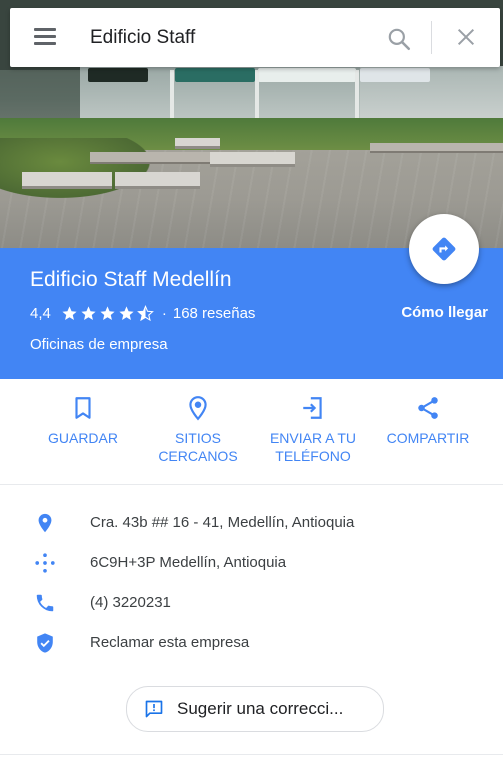 Image resolution: width=503 pixels, height=759 pixels. Describe the element at coordinates (170, 642) in the screenshot. I see `claim-business-text: Reclamar esta empresa` at that location.